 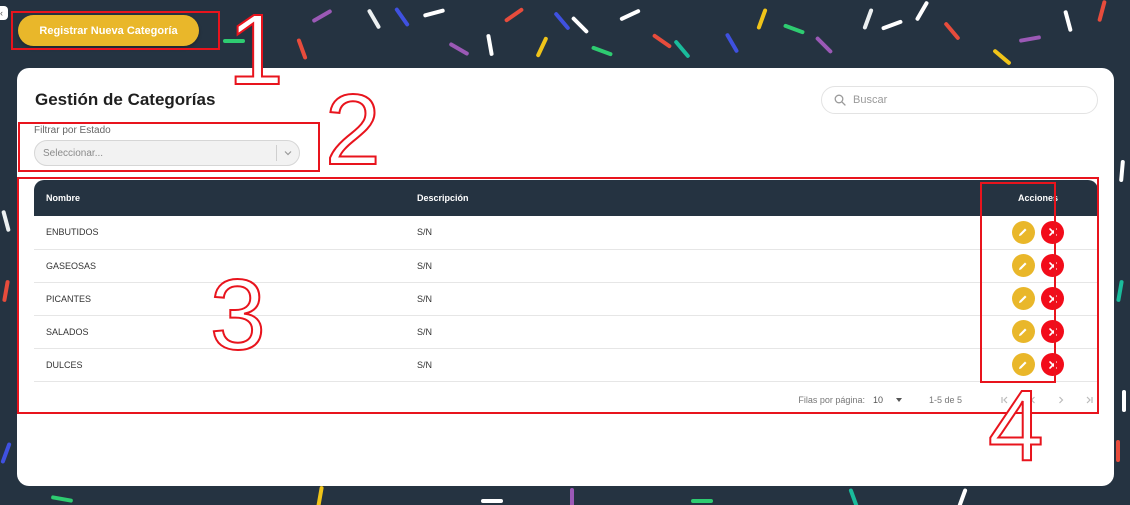 What do you see at coordinates (963, 100) in the screenshot?
I see `search-input` at bounding box center [963, 100].